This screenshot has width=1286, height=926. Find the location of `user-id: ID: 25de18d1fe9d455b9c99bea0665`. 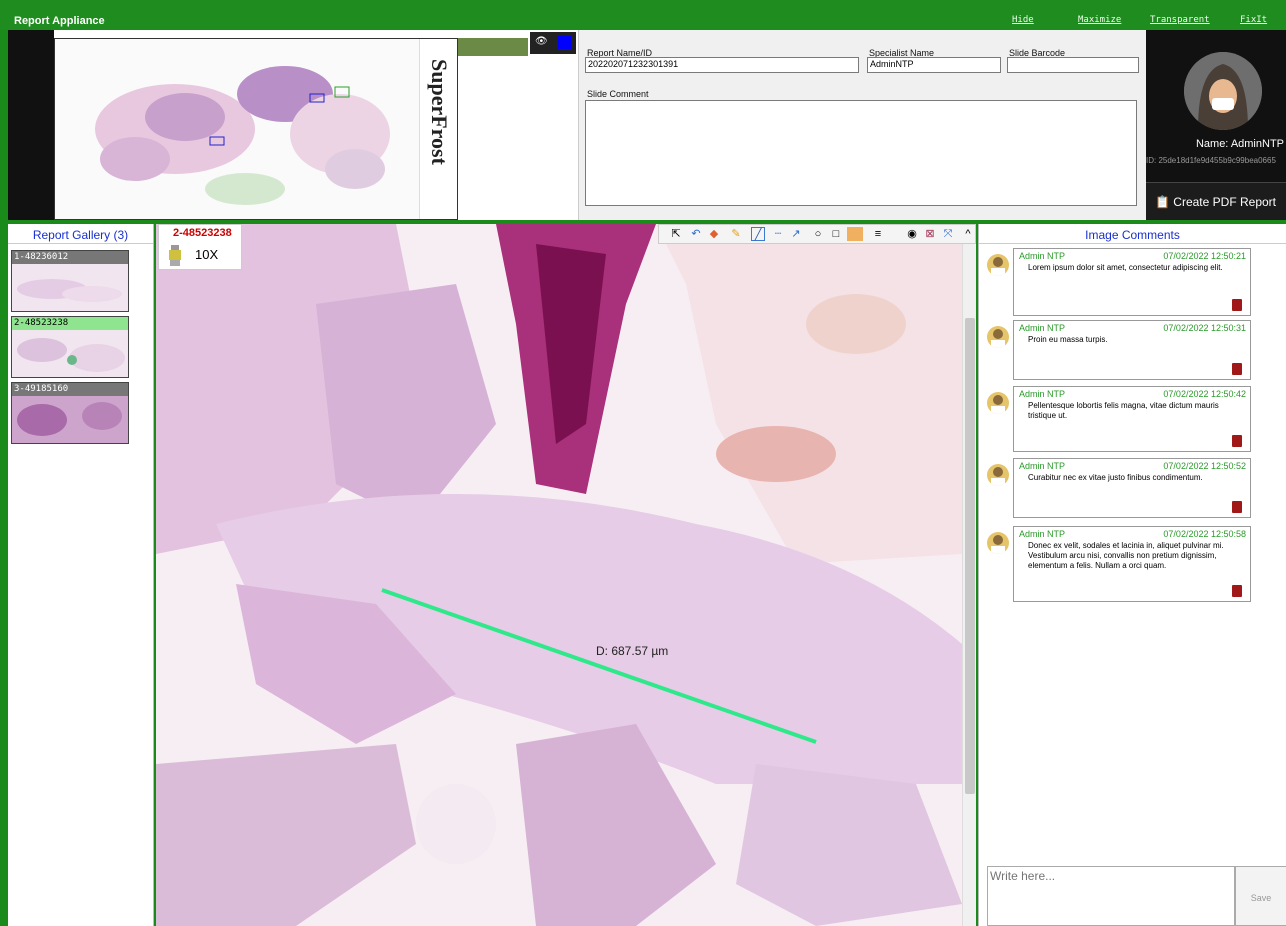

user-id: ID: 25de18d1fe9d455b9c99bea0665 is located at coordinates (1211, 160).